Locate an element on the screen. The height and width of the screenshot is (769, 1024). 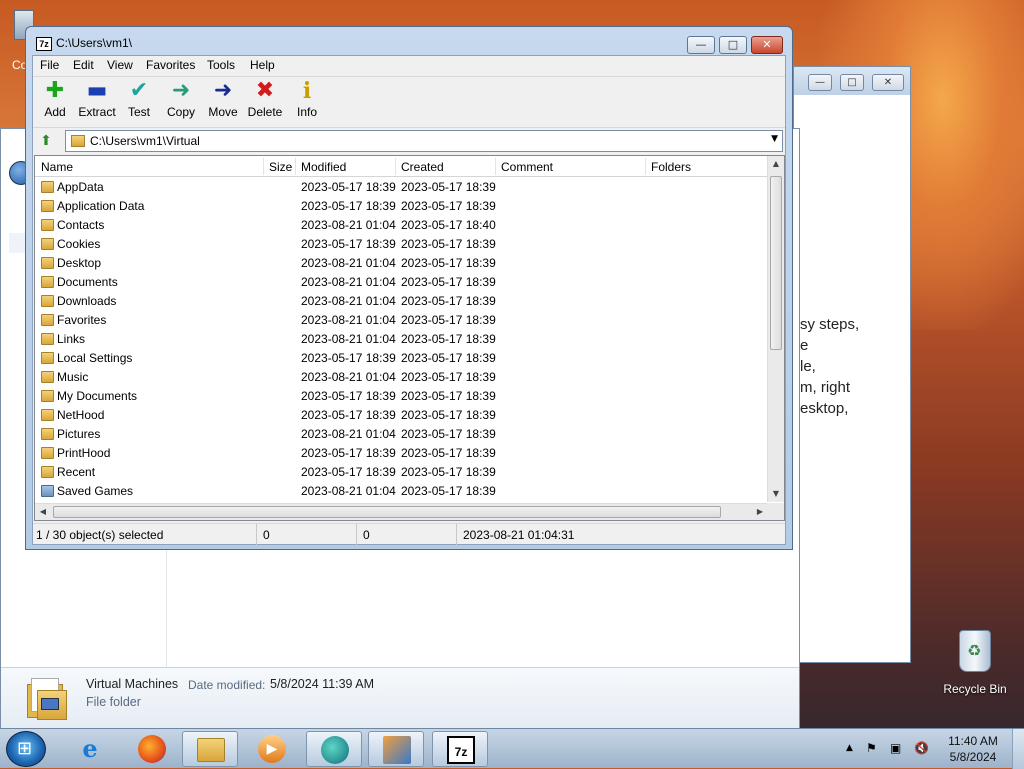
taskbar-windows is located at coordinates (396, 749).